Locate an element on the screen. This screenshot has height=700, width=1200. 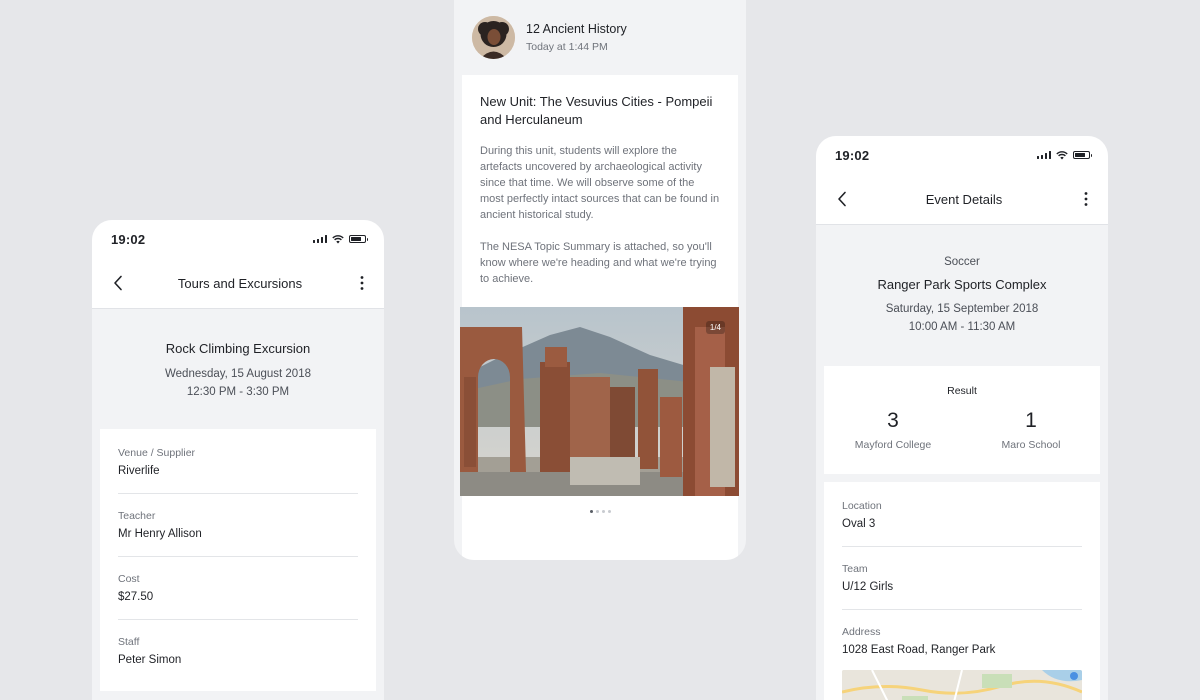
field-label: Teacher is located at coordinates (137, 516).